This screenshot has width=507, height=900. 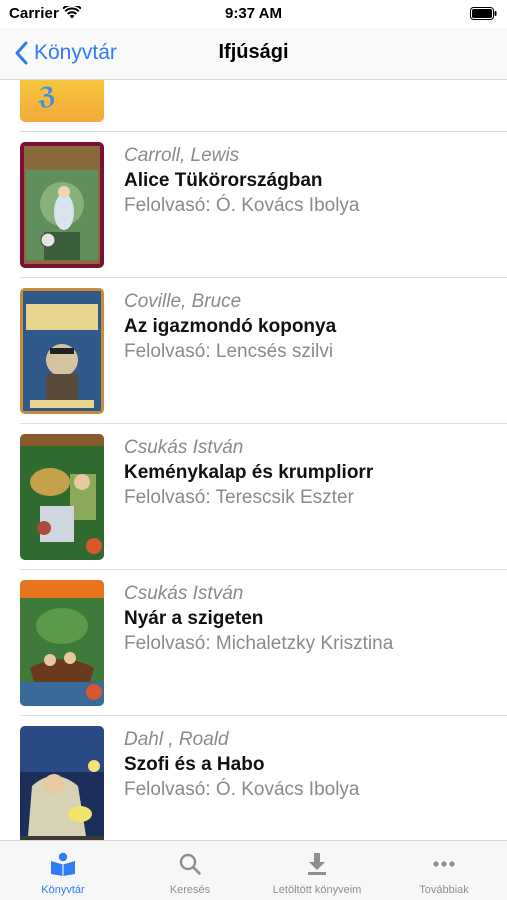 I want to click on book-author: Coville, Bruce, so click(x=183, y=301).